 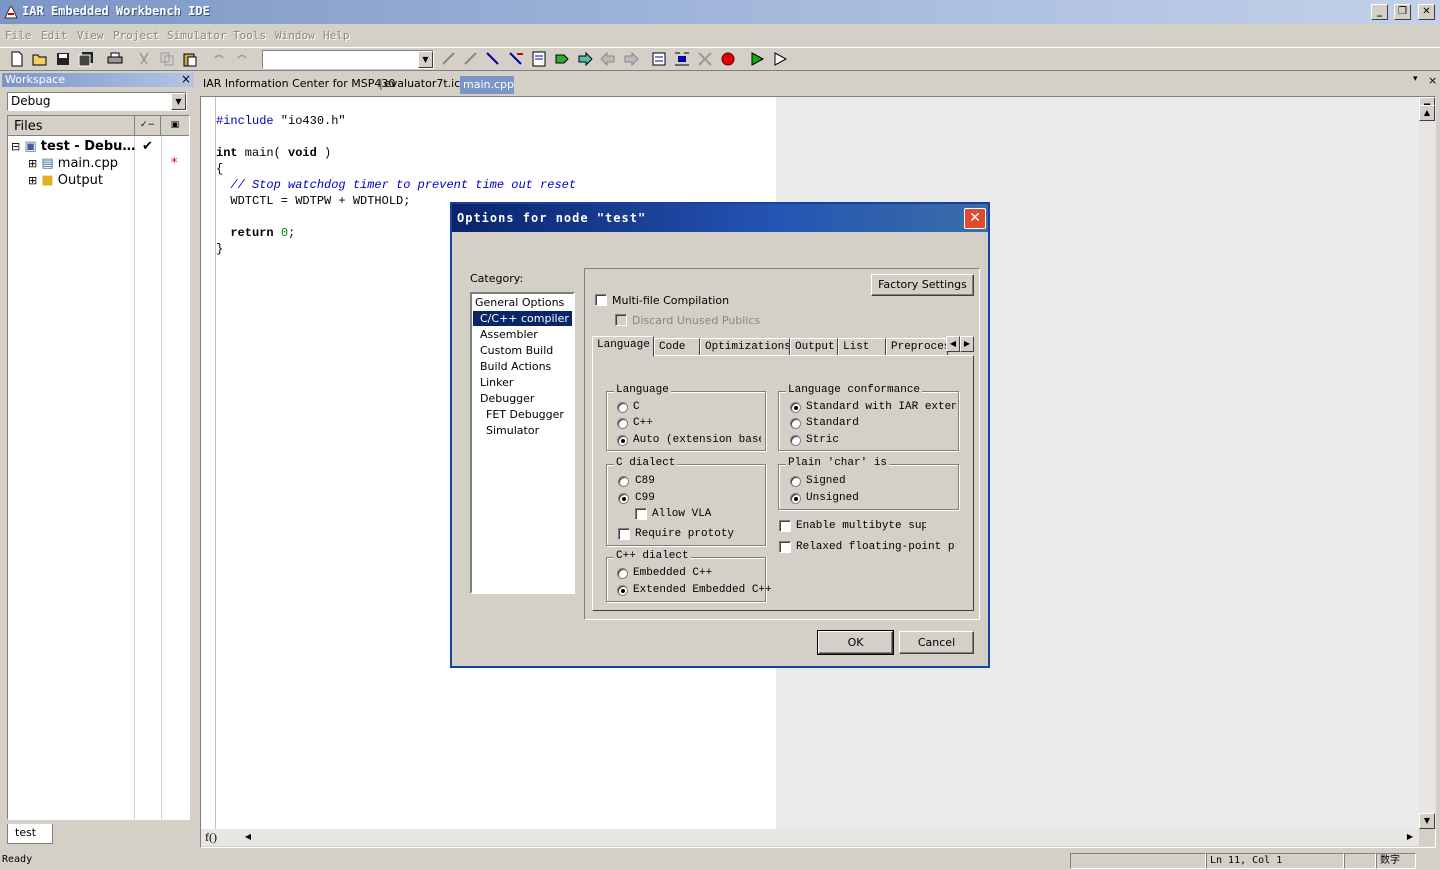 What do you see at coordinates (757, 59) in the screenshot?
I see `debug-icon` at bounding box center [757, 59].